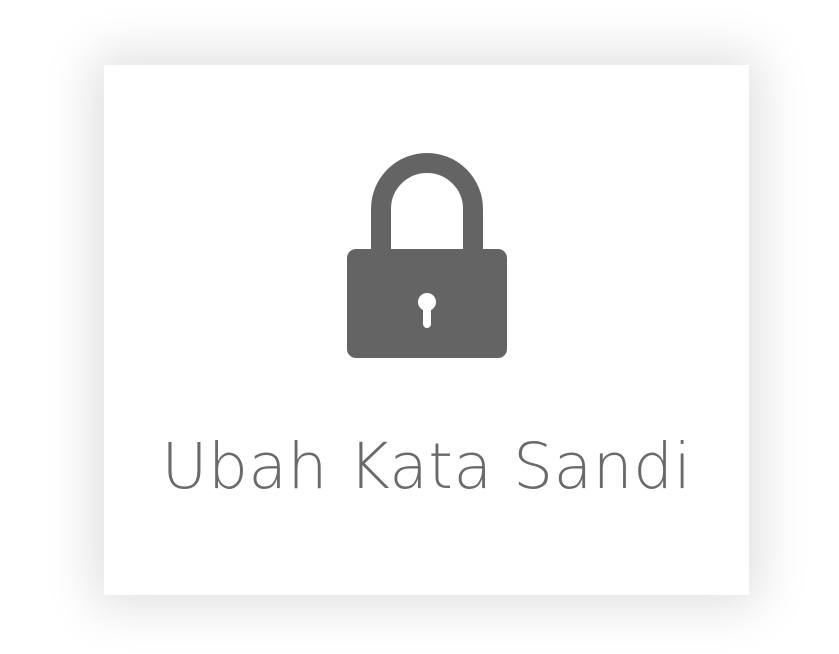 This screenshot has height=654, width=839. I want to click on lock-icon, so click(427, 256).